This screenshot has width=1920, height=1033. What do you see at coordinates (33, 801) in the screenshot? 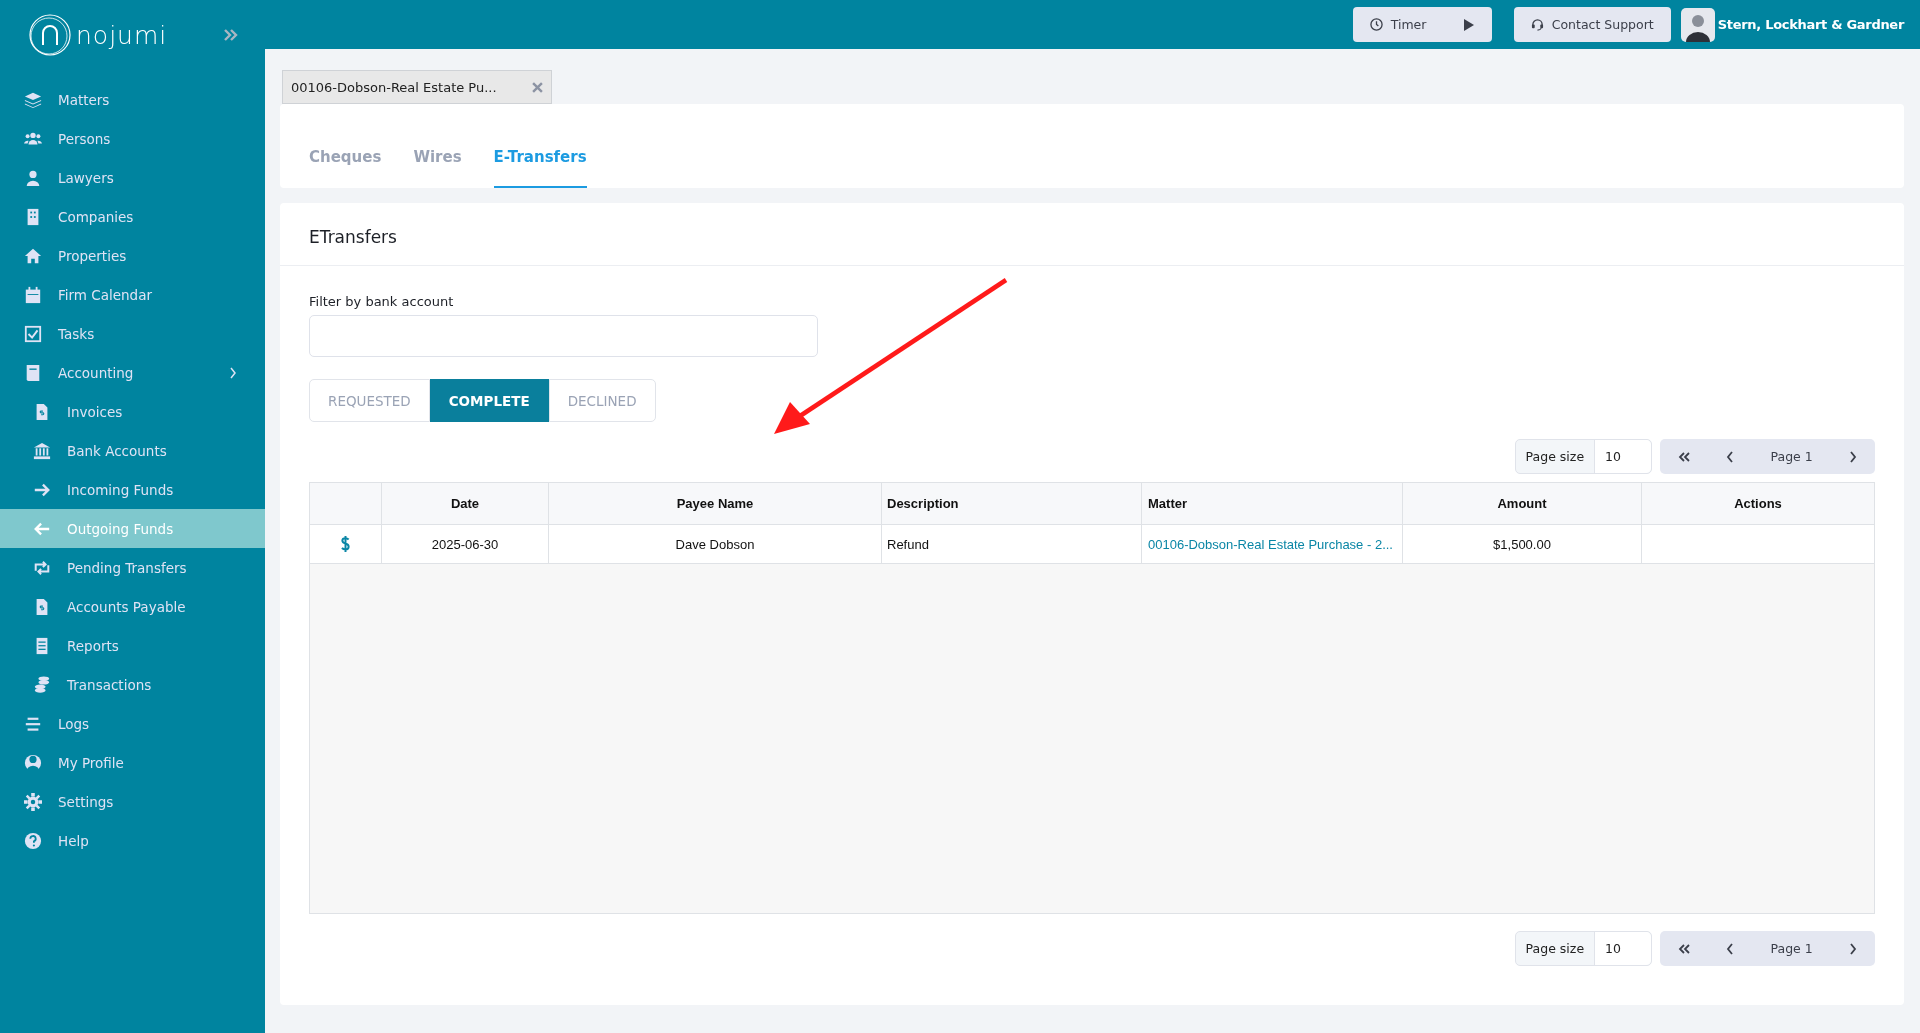
I see `gear-icon` at bounding box center [33, 801].